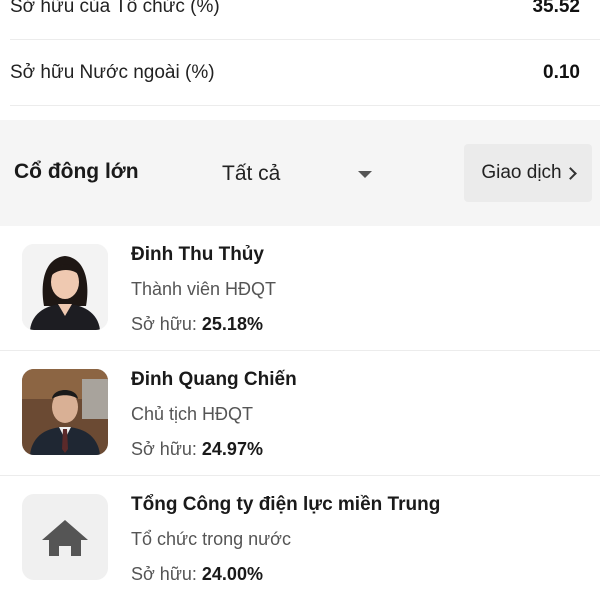 The width and height of the screenshot is (600, 600). I want to click on transactions-button: Giao dịch, so click(528, 173).